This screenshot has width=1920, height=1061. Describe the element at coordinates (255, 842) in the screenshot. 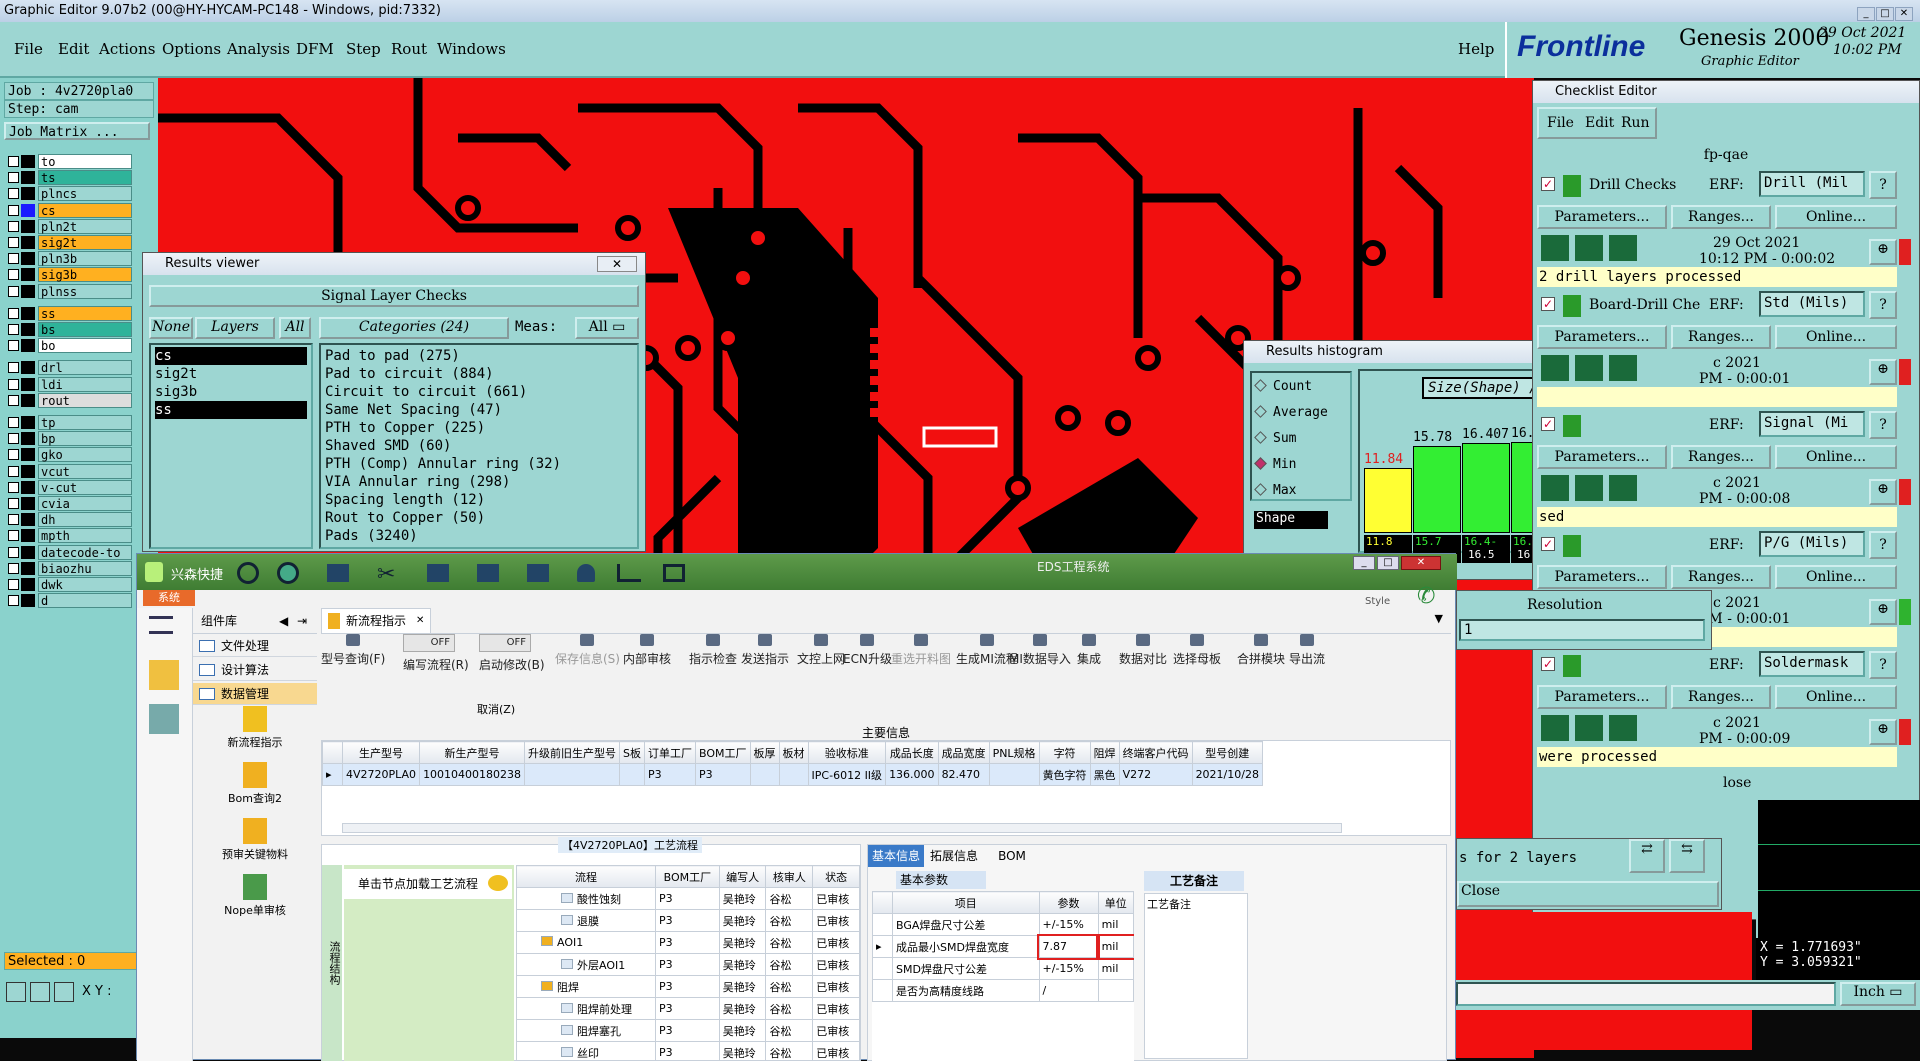

I see `side-item: 预审关键物料` at that location.